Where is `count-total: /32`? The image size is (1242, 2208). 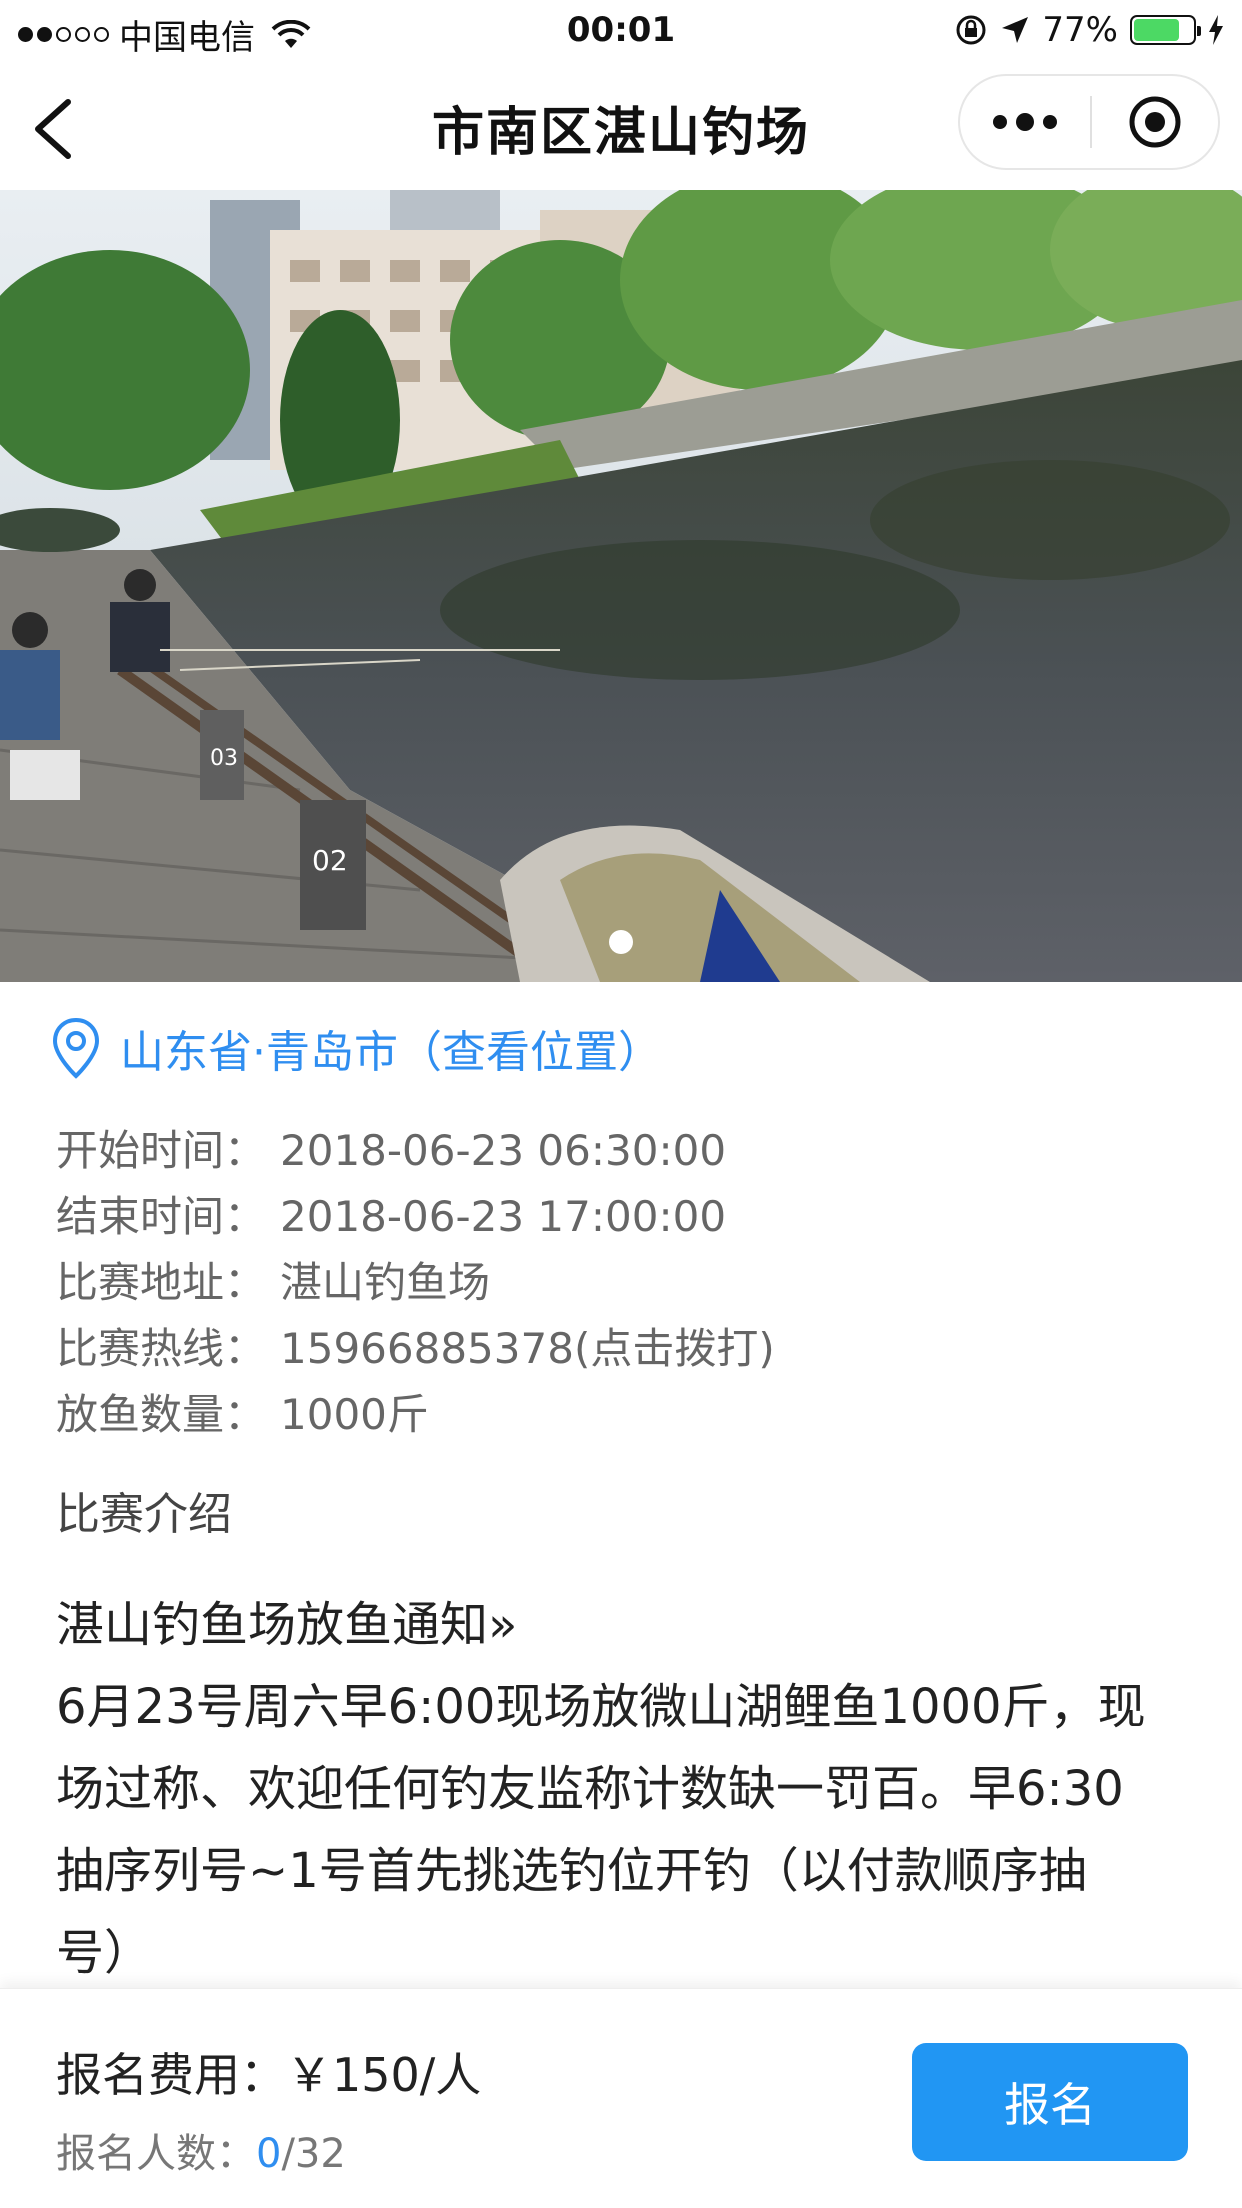 count-total: /32 is located at coordinates (313, 2154).